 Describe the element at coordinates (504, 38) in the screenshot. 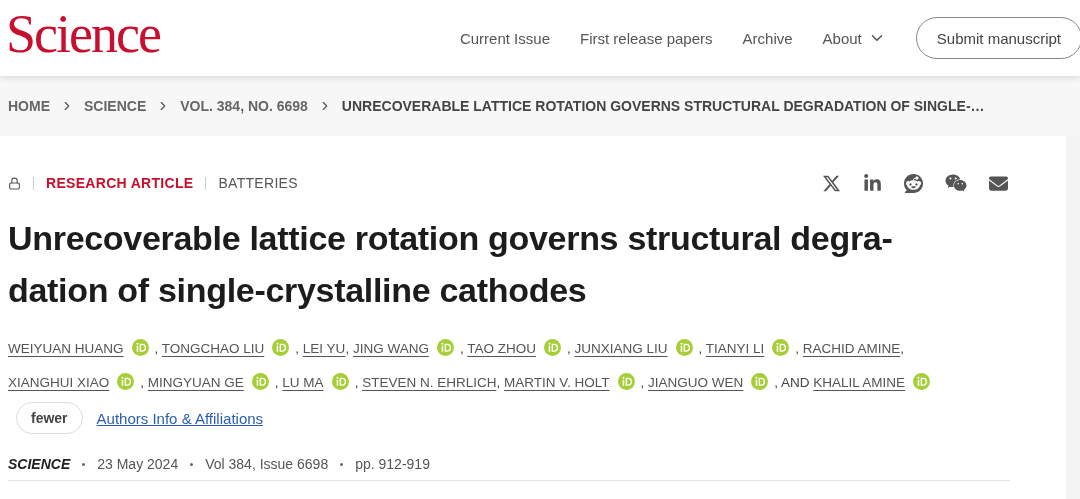

I see `nav-link: Current Issue` at that location.